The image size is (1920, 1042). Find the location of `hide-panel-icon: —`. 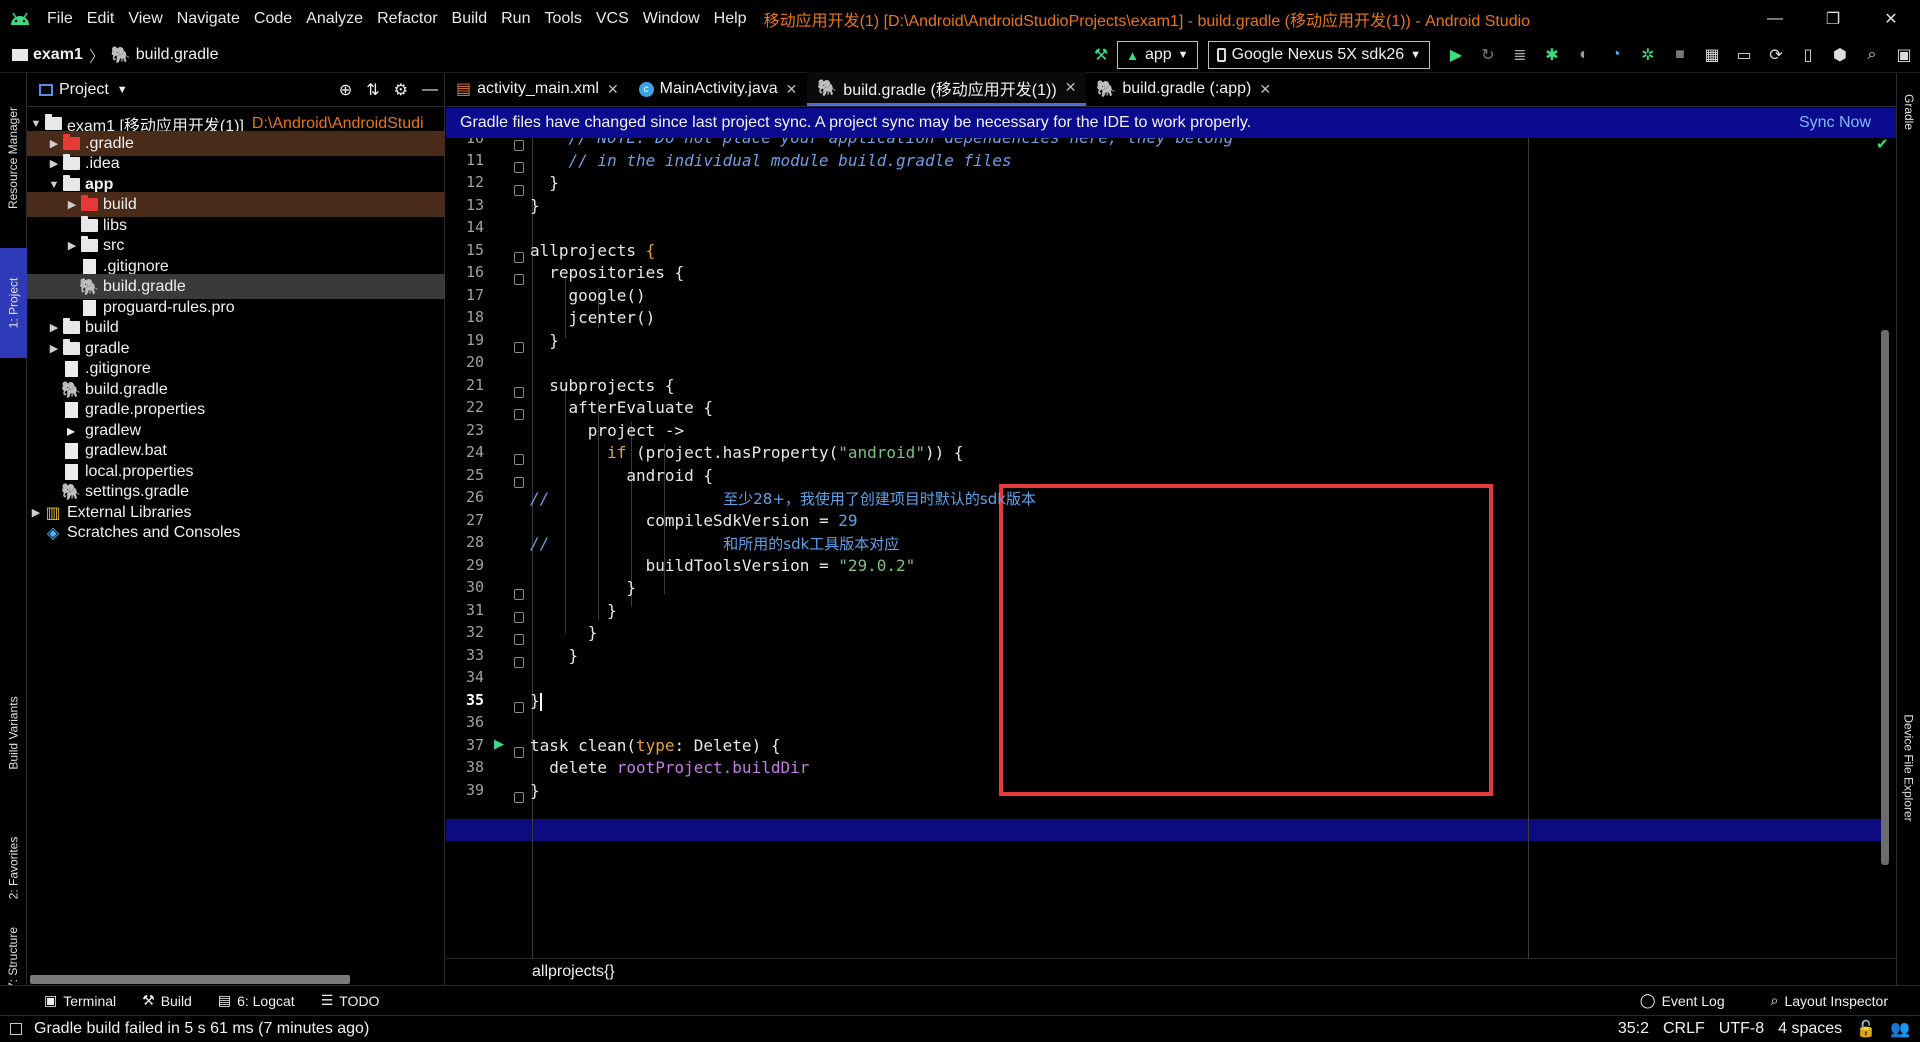

hide-panel-icon: — is located at coordinates (430, 90).